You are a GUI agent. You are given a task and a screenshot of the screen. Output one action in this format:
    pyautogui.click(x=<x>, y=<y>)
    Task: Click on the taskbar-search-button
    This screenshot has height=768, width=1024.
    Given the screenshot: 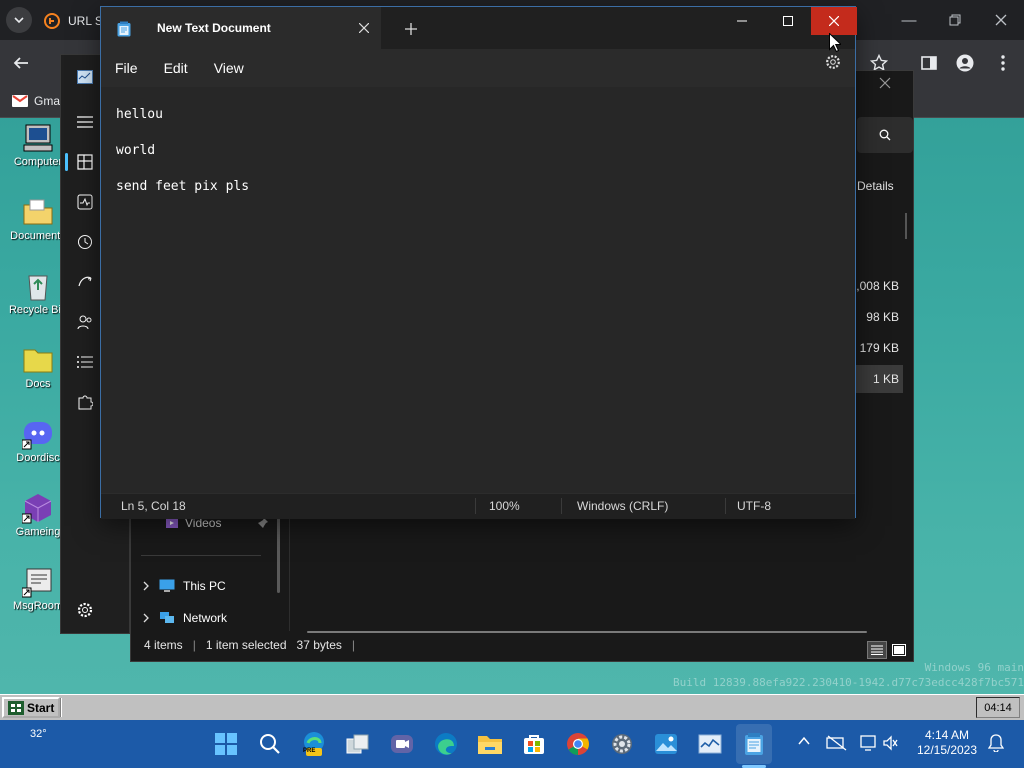 What is the action you would take?
    pyautogui.click(x=270, y=744)
    